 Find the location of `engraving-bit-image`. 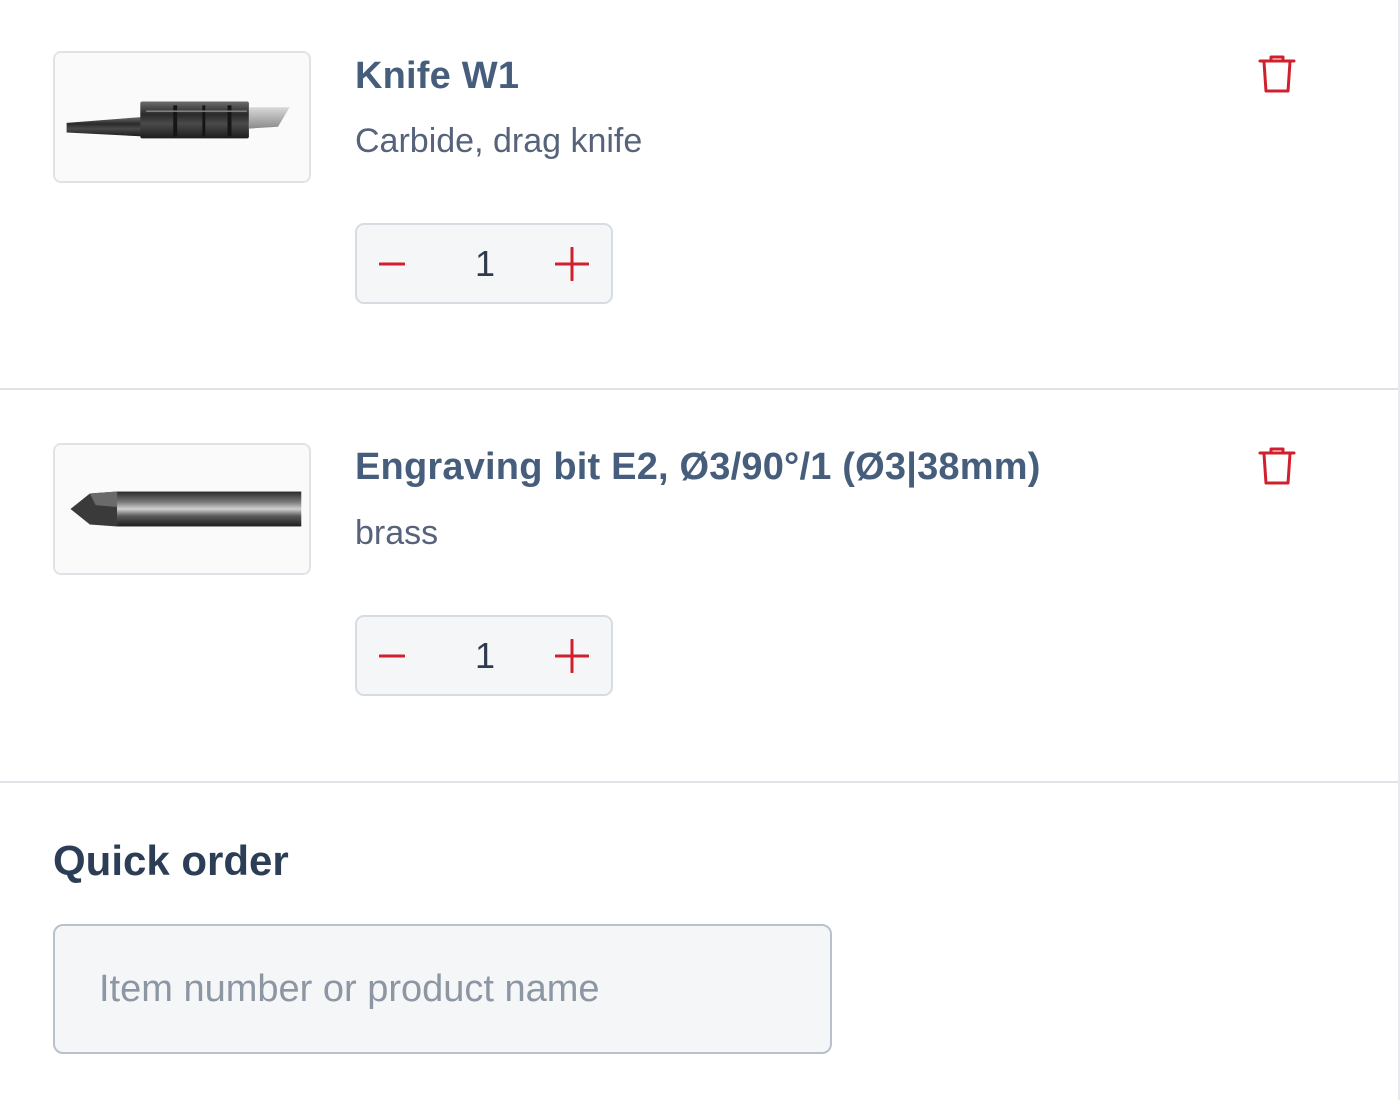

engraving-bit-image is located at coordinates (182, 509).